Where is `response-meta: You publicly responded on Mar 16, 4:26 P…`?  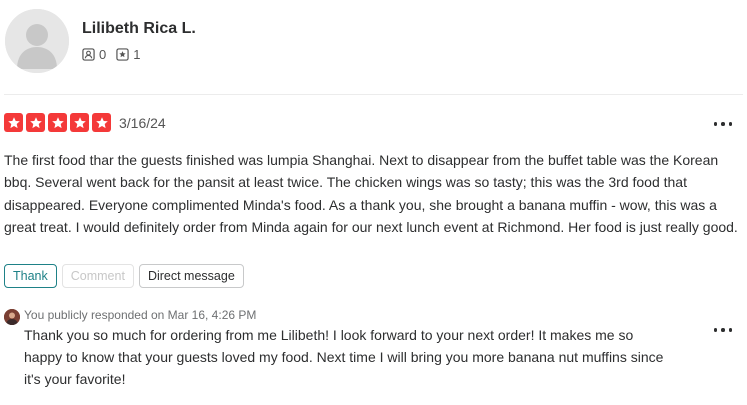 response-meta: You publicly responded on Mar 16, 4:26 P… is located at coordinates (140, 315).